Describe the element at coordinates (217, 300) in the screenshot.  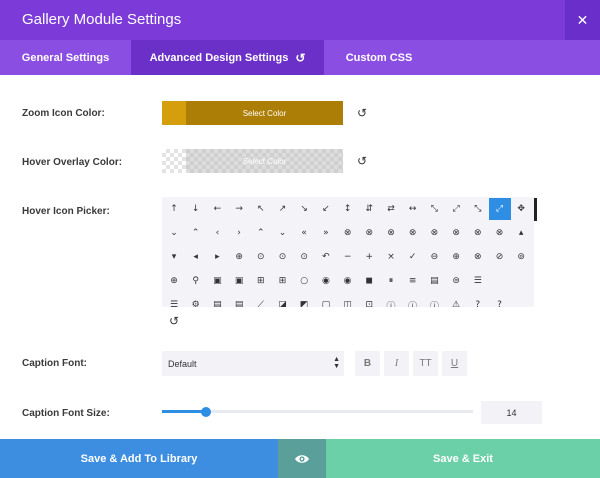
I see `icon-option-4-2-icon: ▤` at that location.